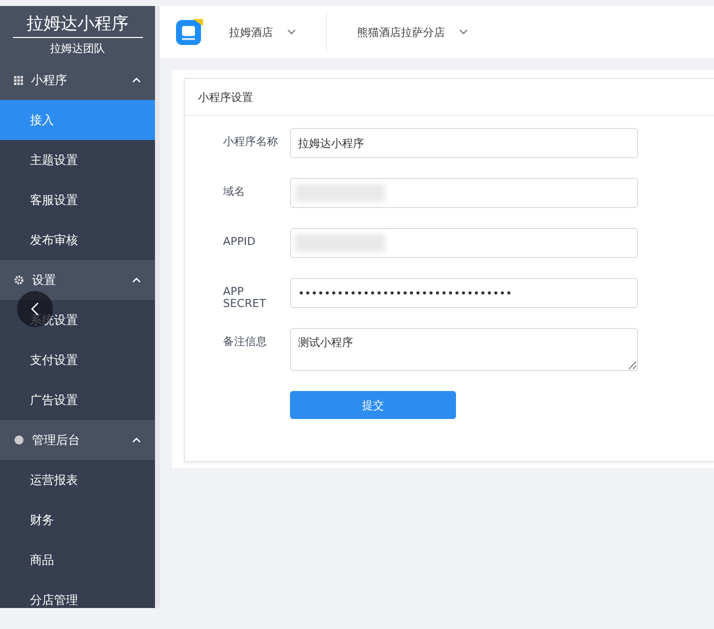 The width and height of the screenshot is (714, 629). I want to click on menu-item: 运营报表, so click(77, 480).